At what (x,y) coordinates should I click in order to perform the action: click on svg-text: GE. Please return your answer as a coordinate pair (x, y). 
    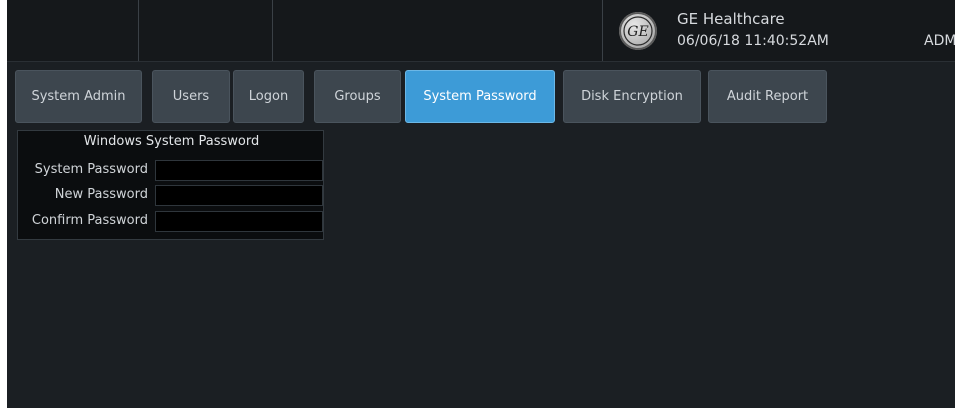
    Looking at the image, I should click on (637, 32).